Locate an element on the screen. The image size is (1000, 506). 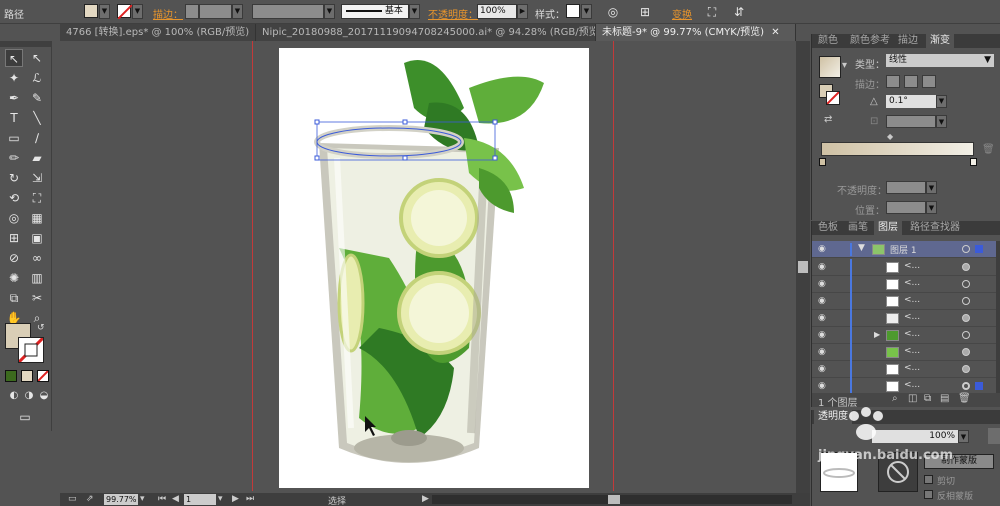
tab-gradient: 渐变 is located at coordinates (940, 41).